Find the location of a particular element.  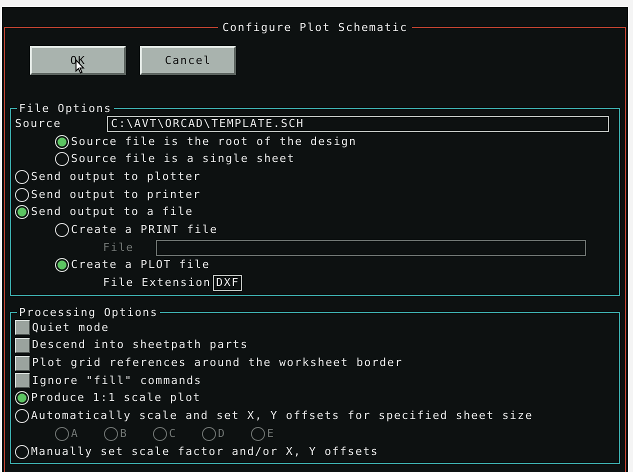

option-label: Descend into sheetpath parts is located at coordinates (140, 345).